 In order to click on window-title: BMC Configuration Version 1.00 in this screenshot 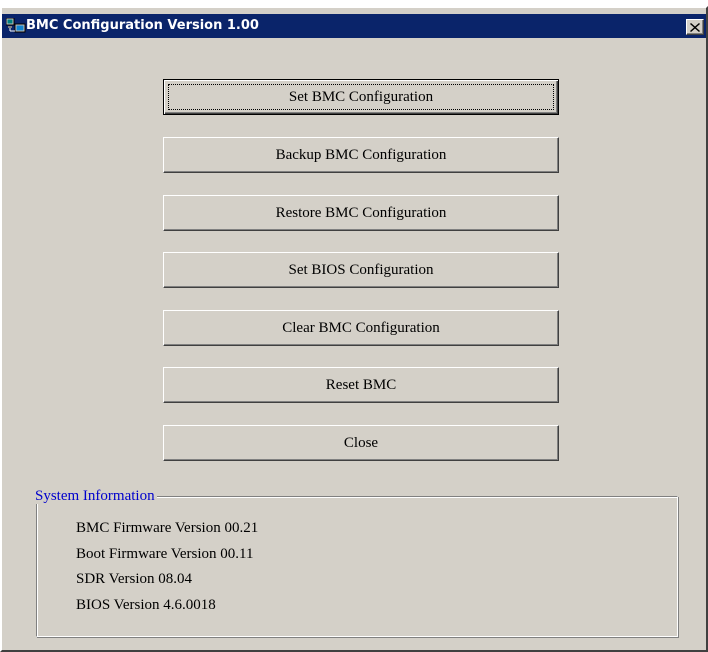, I will do `click(142, 25)`.